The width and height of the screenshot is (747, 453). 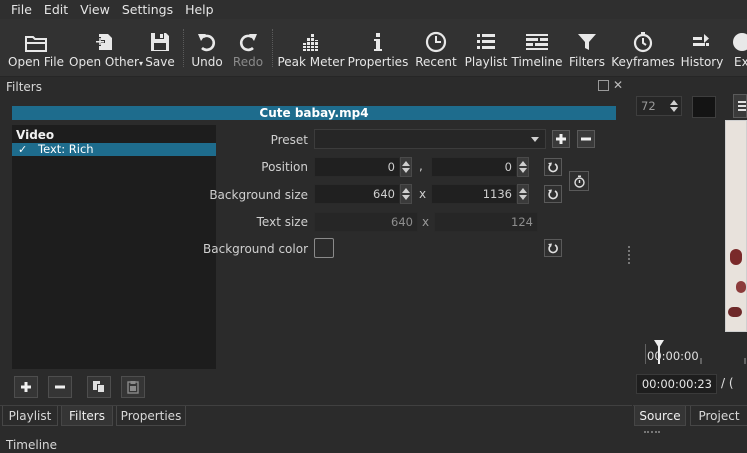 I want to click on keyframes-button: Keyframes, so click(x=643, y=47).